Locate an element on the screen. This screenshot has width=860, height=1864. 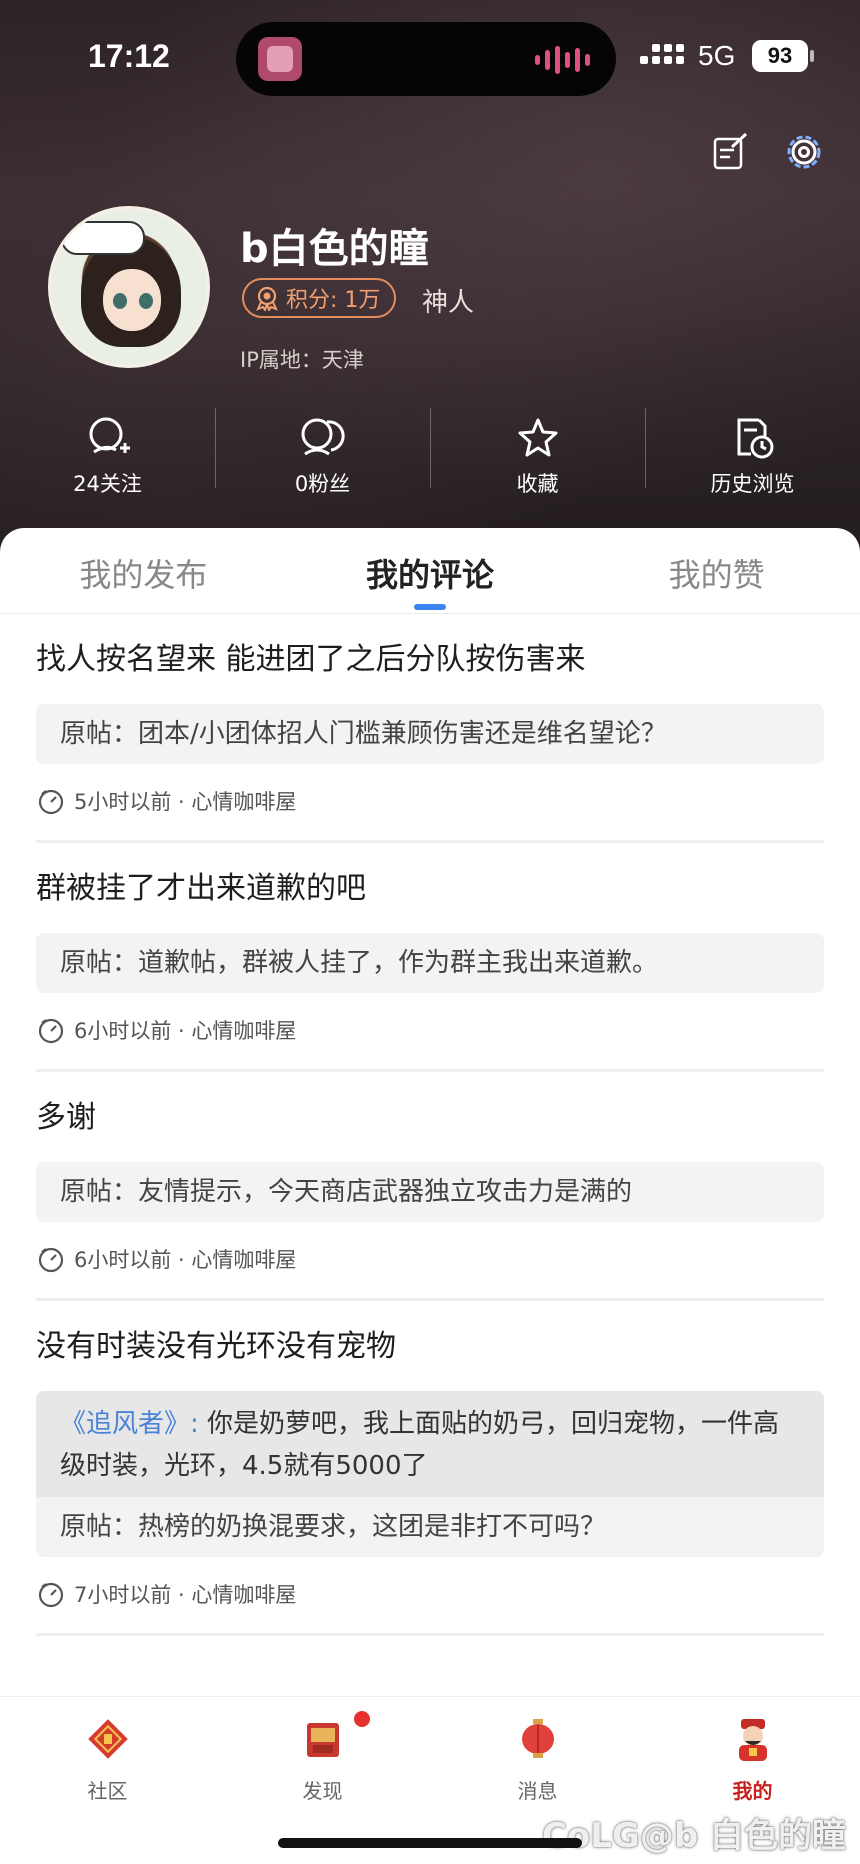
tab-my-likes: 我的赞 is located at coordinates (716, 570).